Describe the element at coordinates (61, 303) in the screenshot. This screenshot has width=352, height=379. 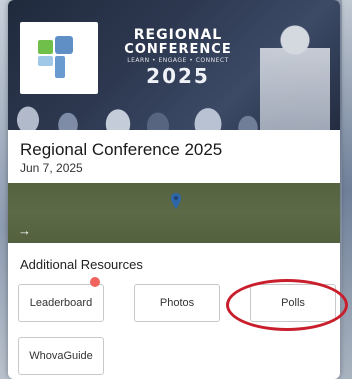
I see `leaderboard-button: Leaderboard` at that location.